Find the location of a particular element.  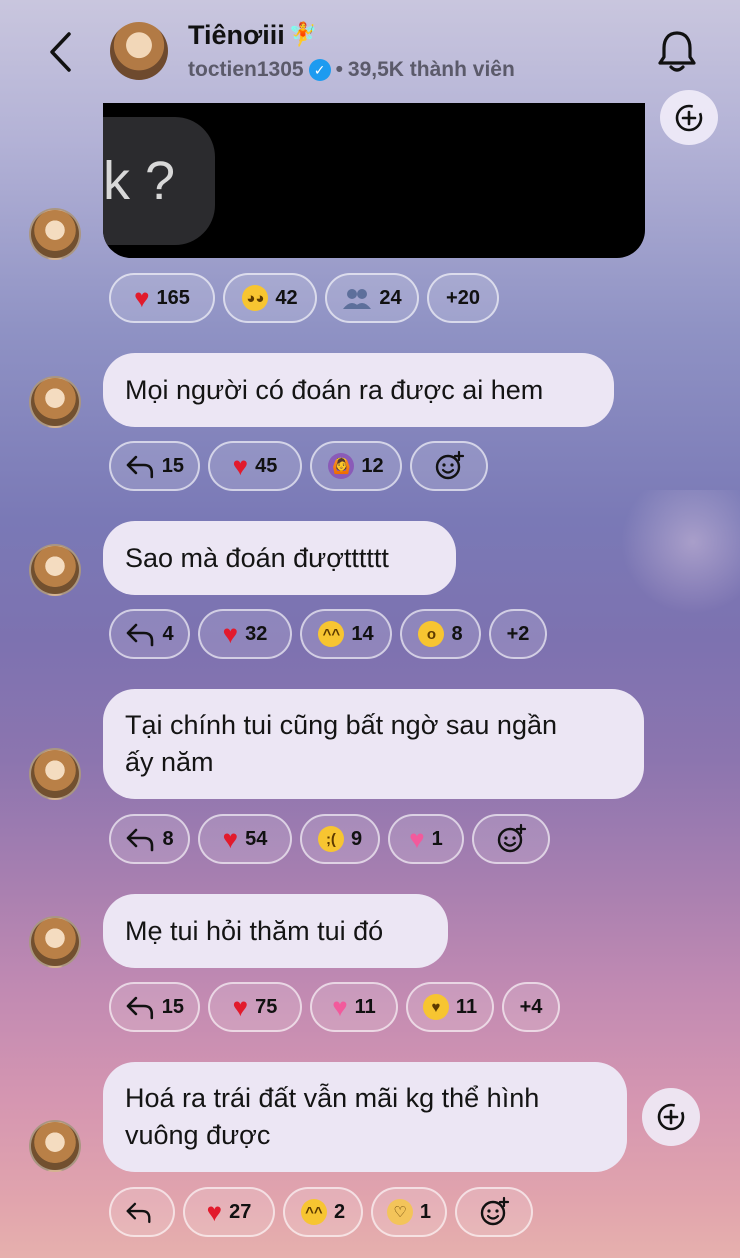

message-bubble: Sao mà đoán đượtttttt is located at coordinates (279, 558).